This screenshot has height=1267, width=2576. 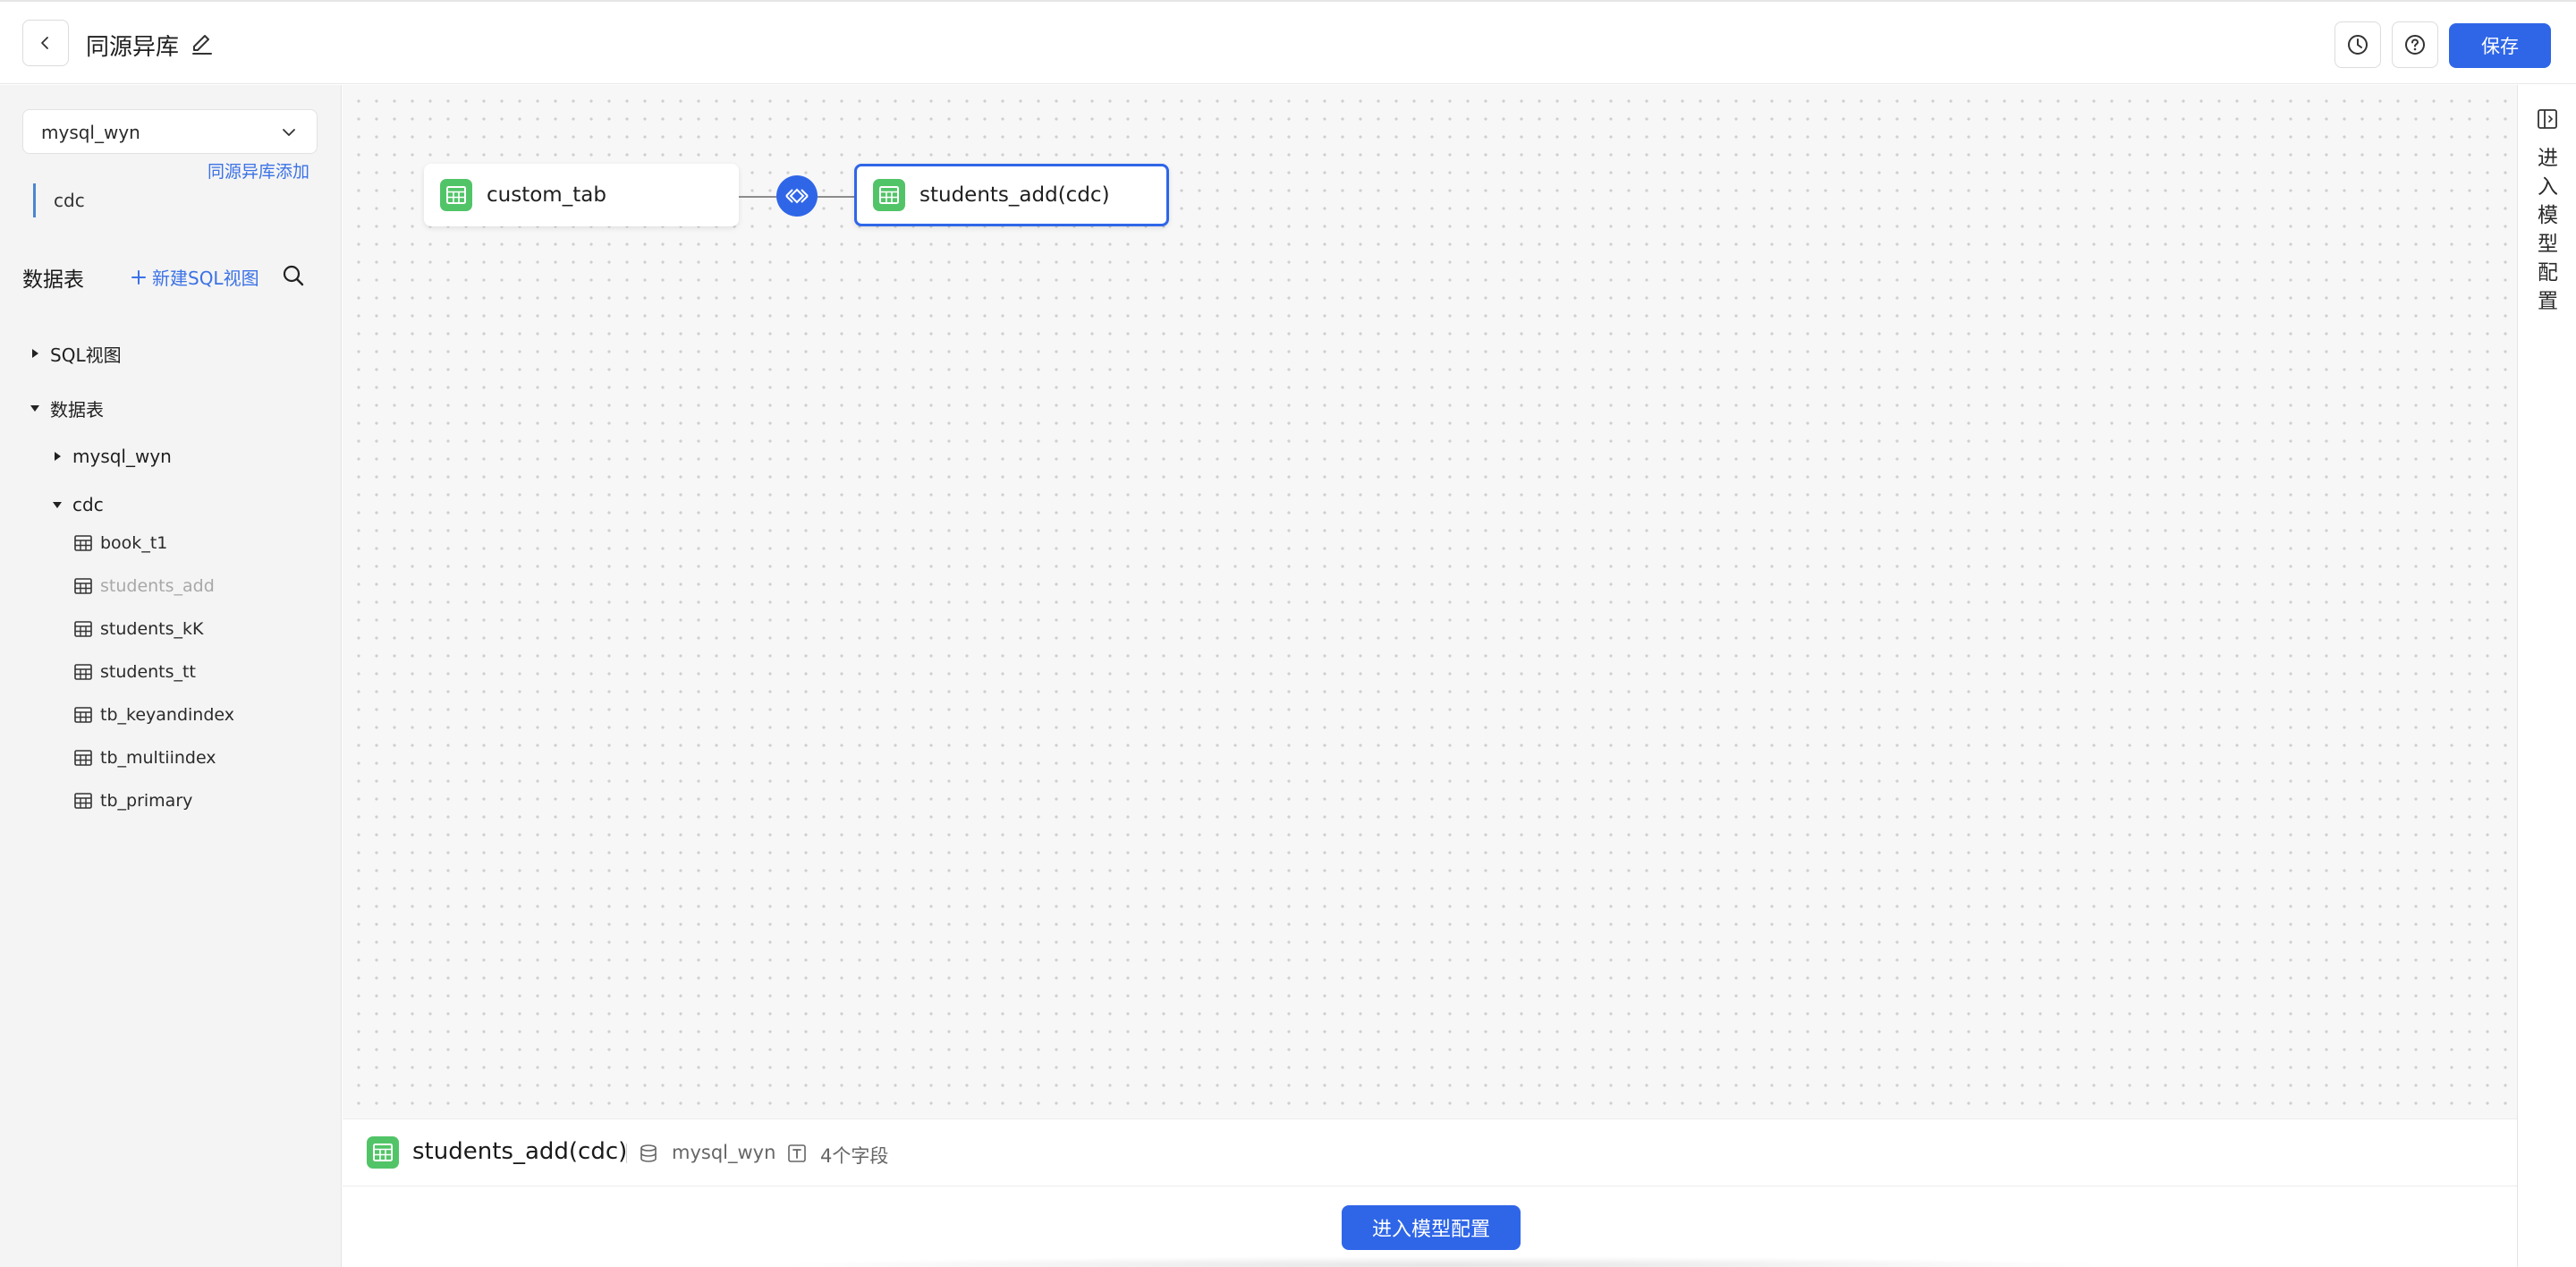 I want to click on info-database-name: mysql_wyn, so click(x=724, y=1152).